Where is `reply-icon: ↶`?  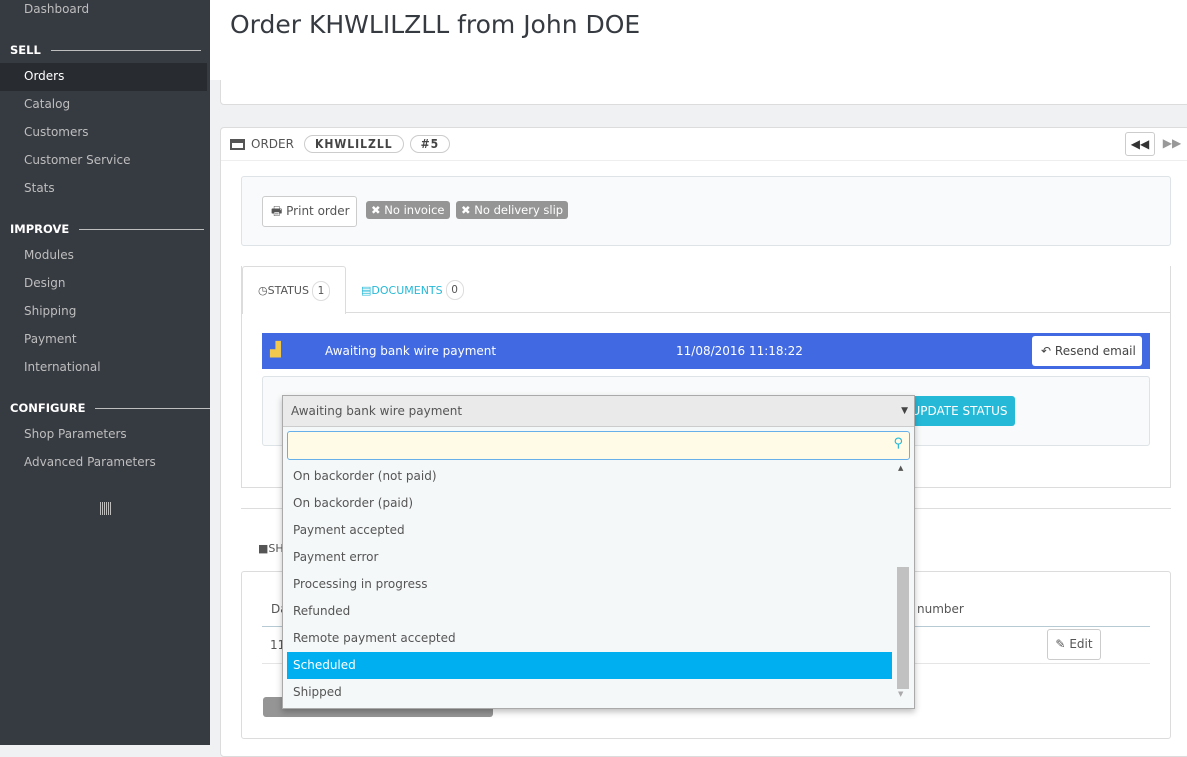
reply-icon: ↶ is located at coordinates (1046, 351).